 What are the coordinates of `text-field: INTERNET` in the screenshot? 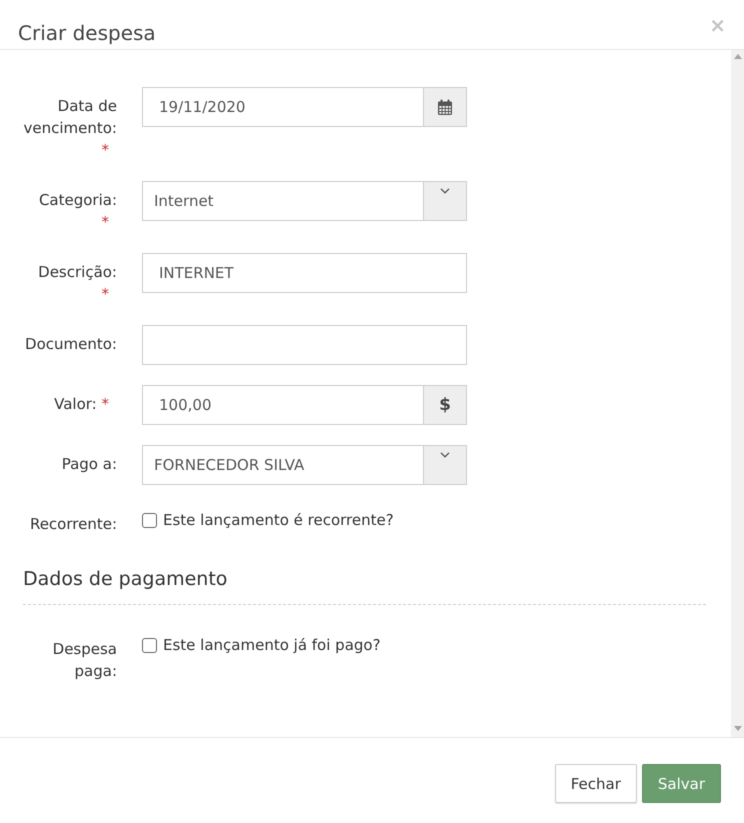 It's located at (304, 273).